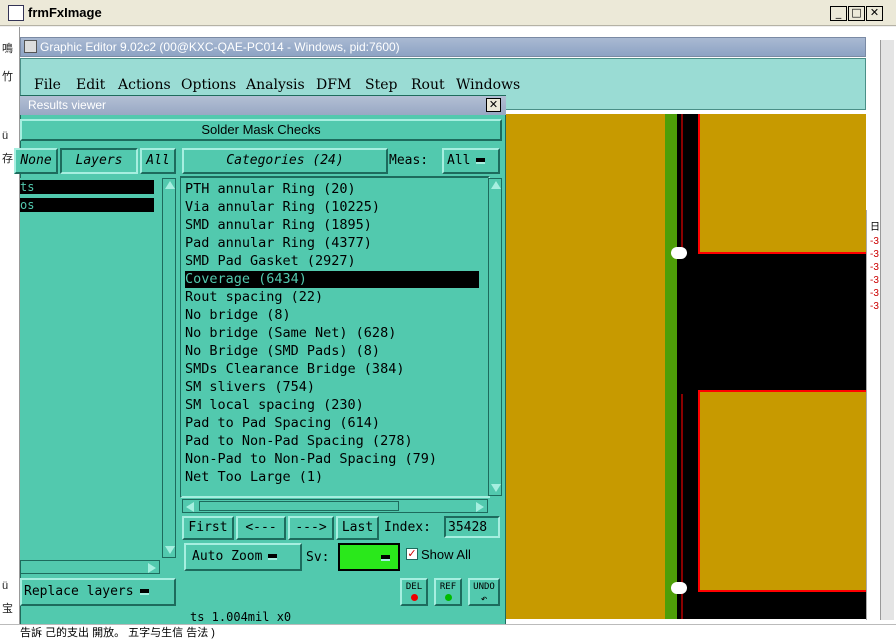 Image resolution: width=896 pixels, height=641 pixels. What do you see at coordinates (67, 105) in the screenshot?
I see `results-viewer-title: Results viewer` at bounding box center [67, 105].